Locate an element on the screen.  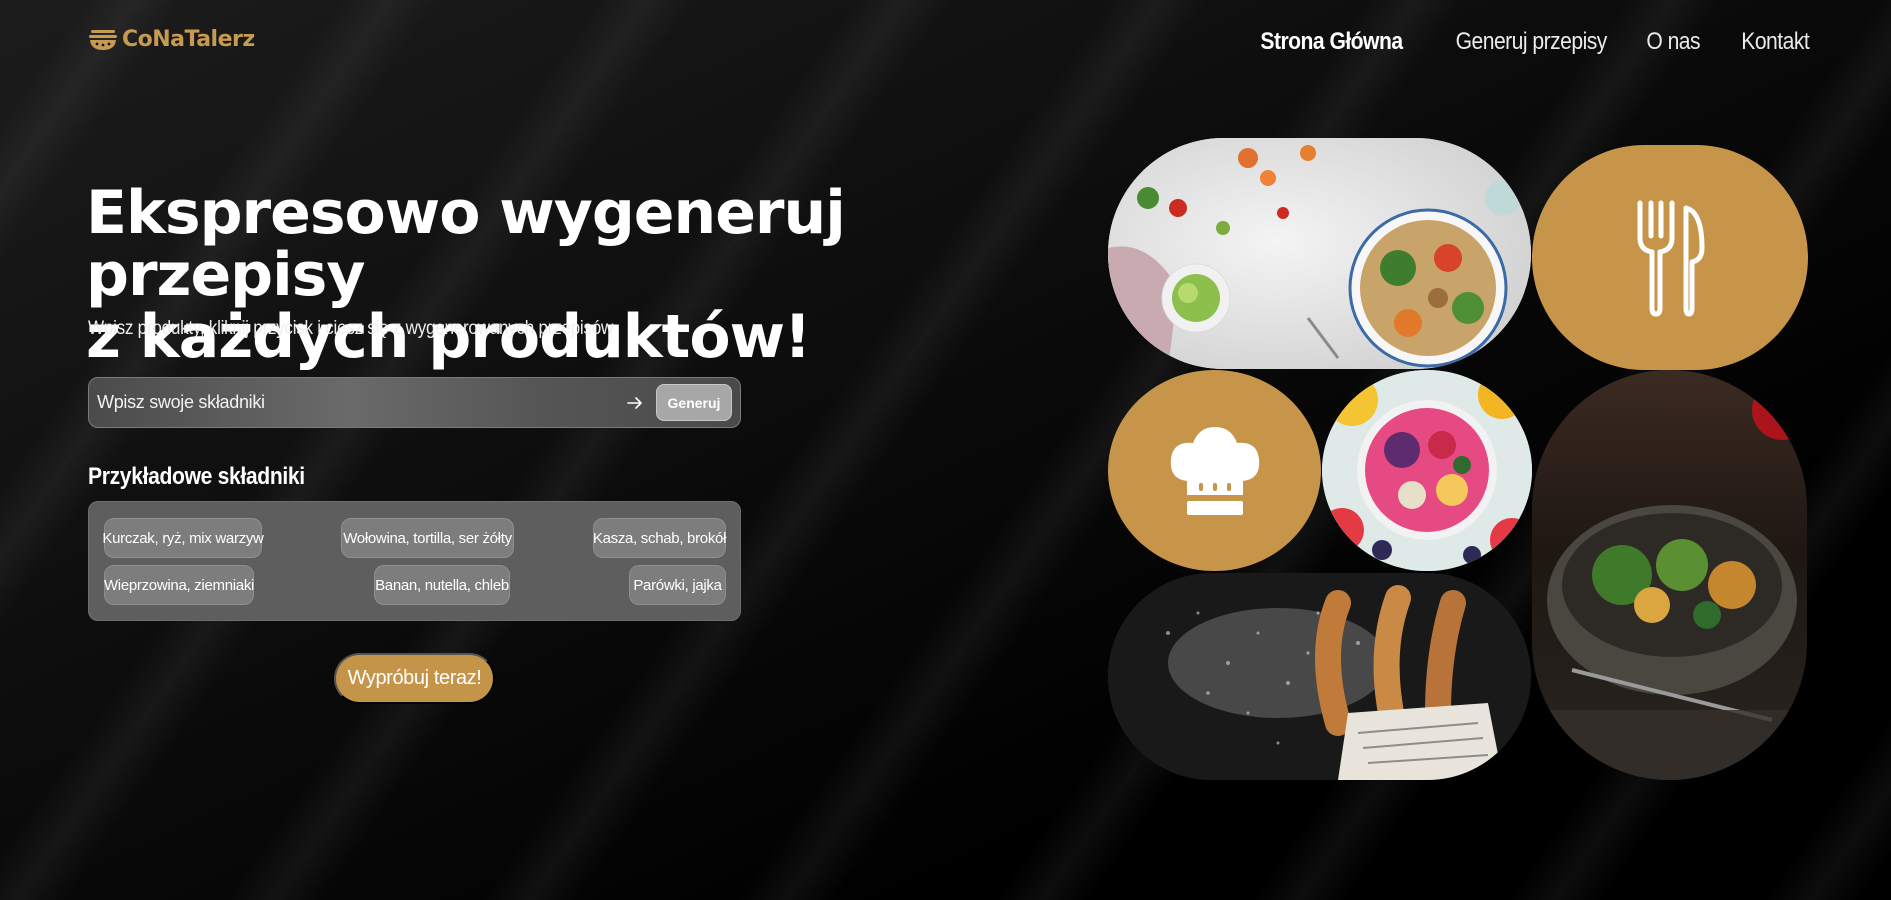
example-chip: Parówki, jajka is located at coordinates (677, 585).